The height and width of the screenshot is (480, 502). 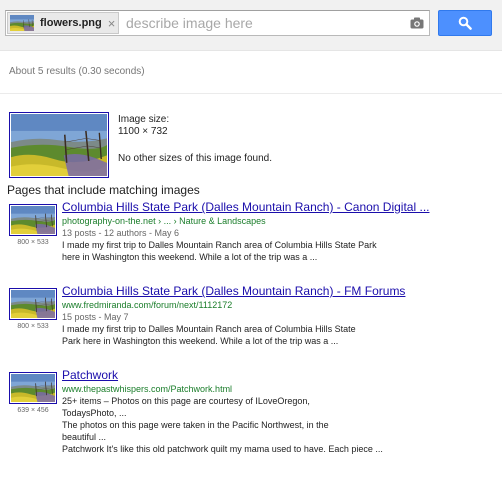 I want to click on query-image-thumbnail, so click(x=59, y=145).